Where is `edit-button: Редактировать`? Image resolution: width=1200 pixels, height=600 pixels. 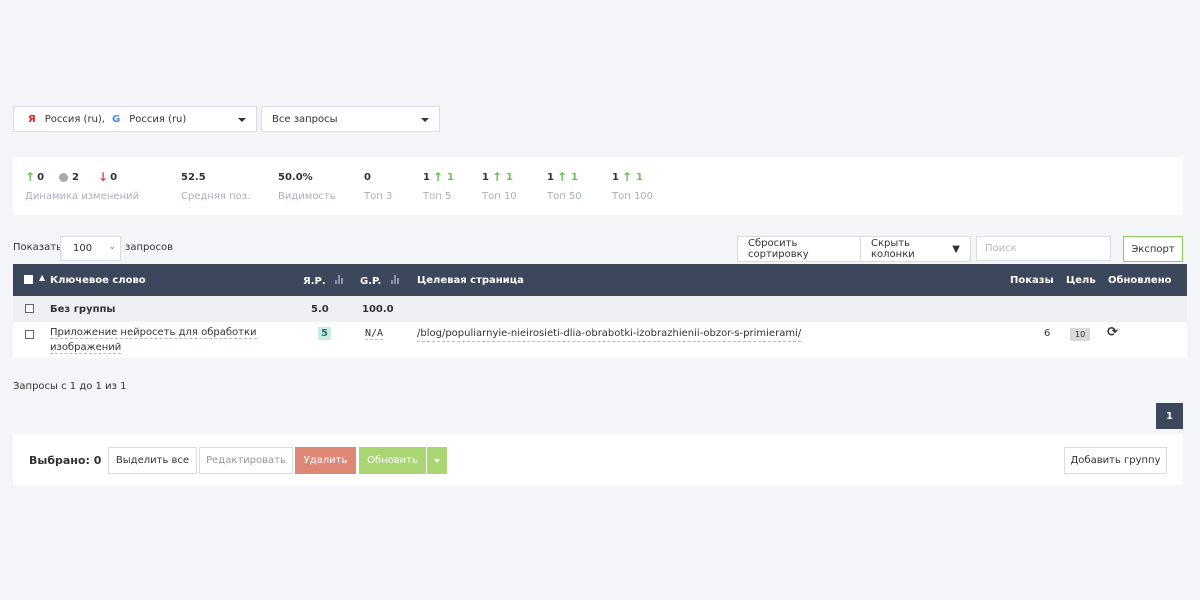
edit-button: Редактировать is located at coordinates (246, 460).